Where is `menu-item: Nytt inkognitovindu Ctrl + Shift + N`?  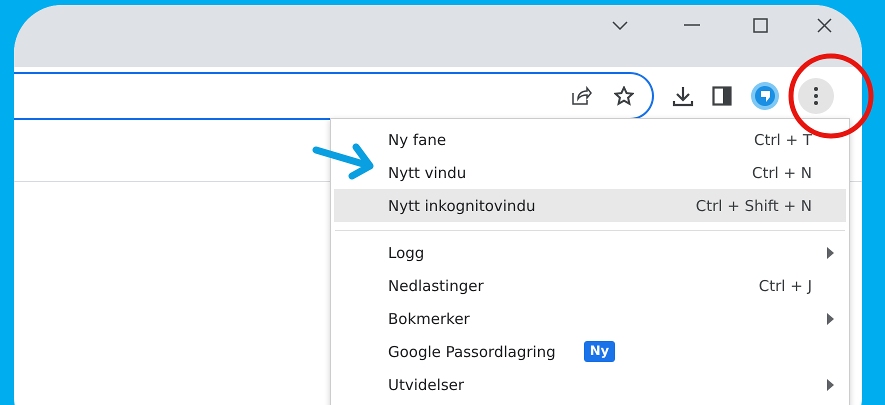
menu-item: Nytt inkognitovindu Ctrl + Shift + N is located at coordinates (590, 205).